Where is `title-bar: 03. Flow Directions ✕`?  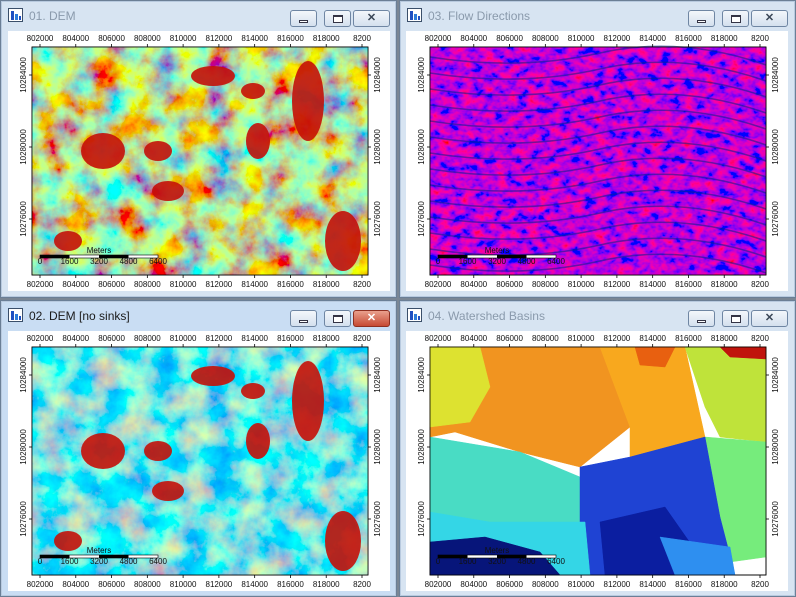
title-bar: 03. Flow Directions ✕ is located at coordinates (597, 16).